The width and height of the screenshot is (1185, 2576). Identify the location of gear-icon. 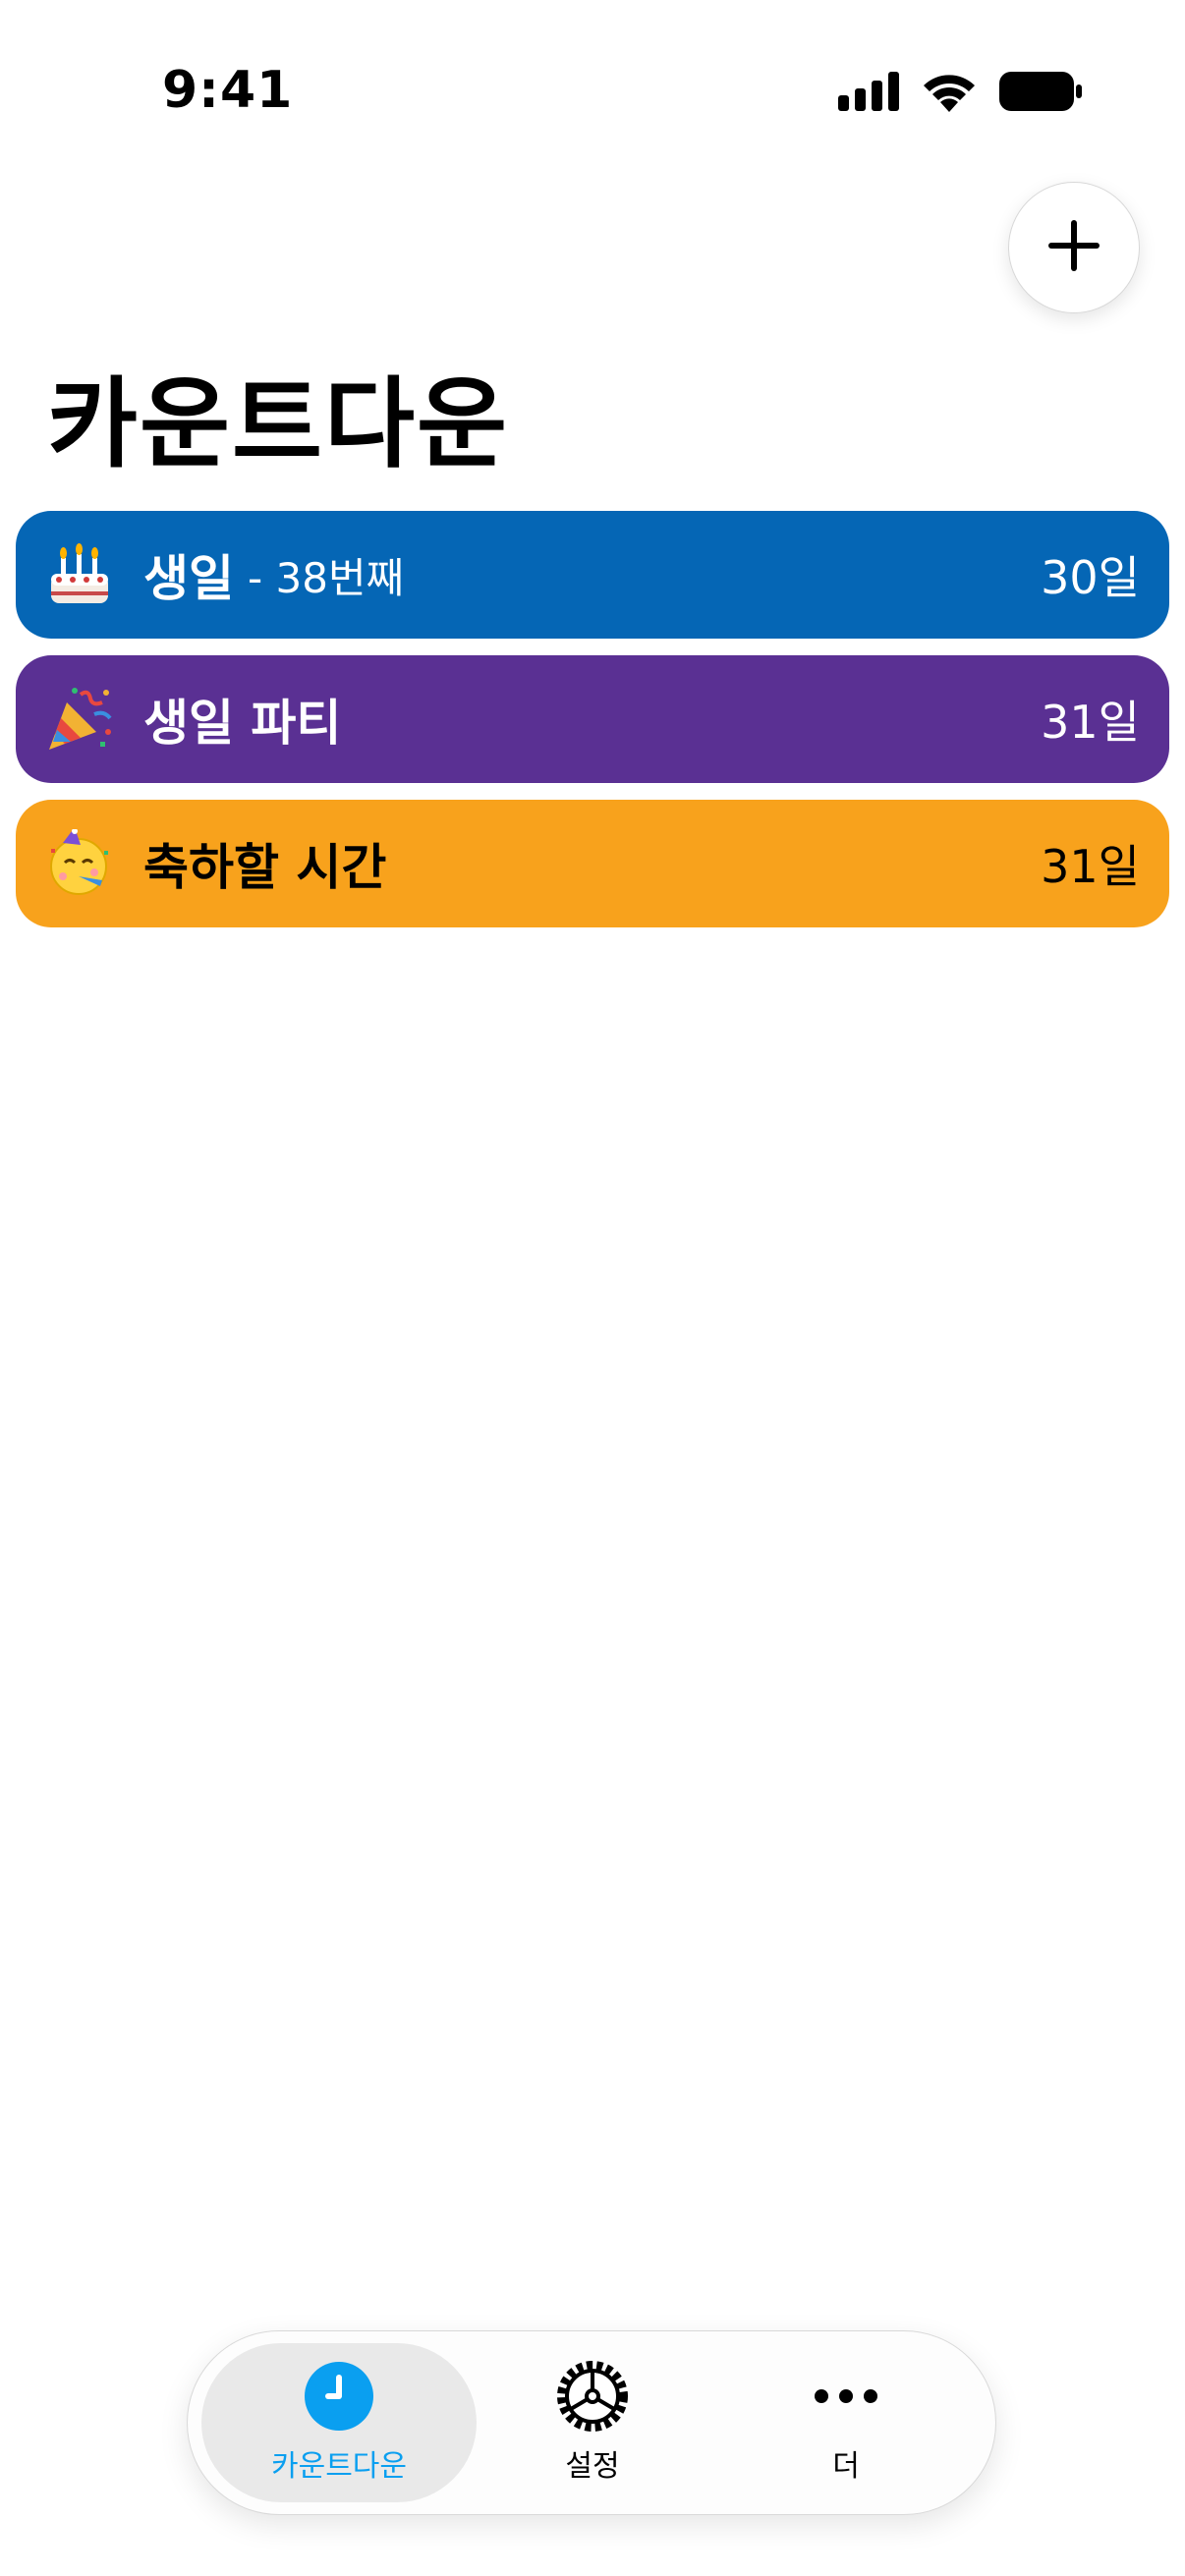
(592, 2398).